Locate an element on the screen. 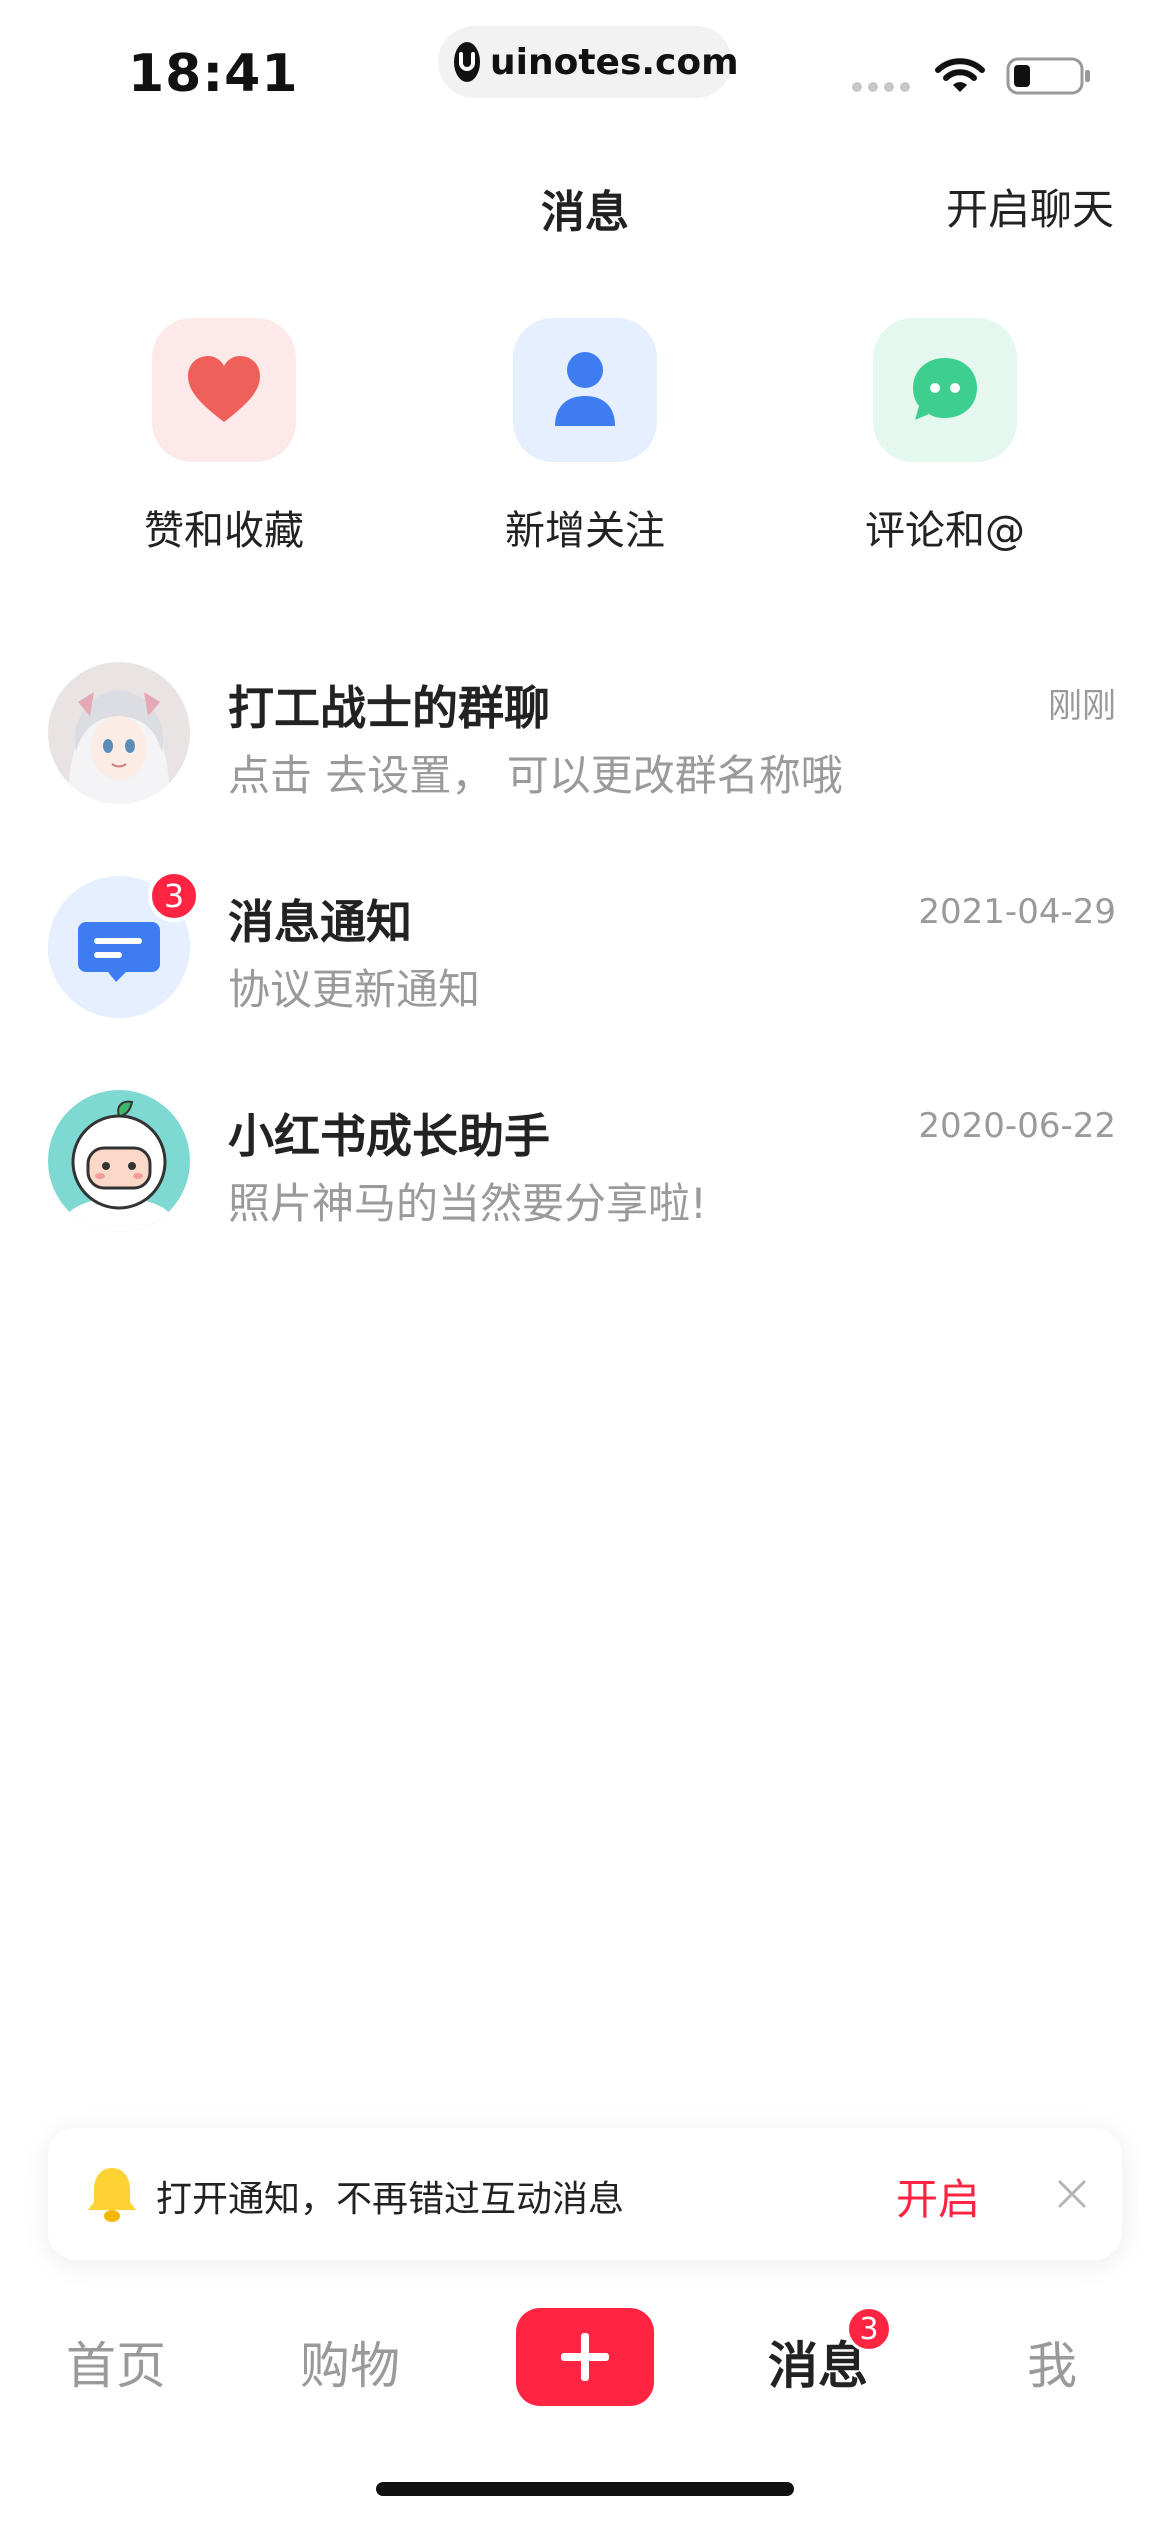 The width and height of the screenshot is (1170, 2532). conversation-growth-assistant: 小红书成长助手 照片神马的当然要分享啦! 2020-06-22 is located at coordinates (585, 1175).